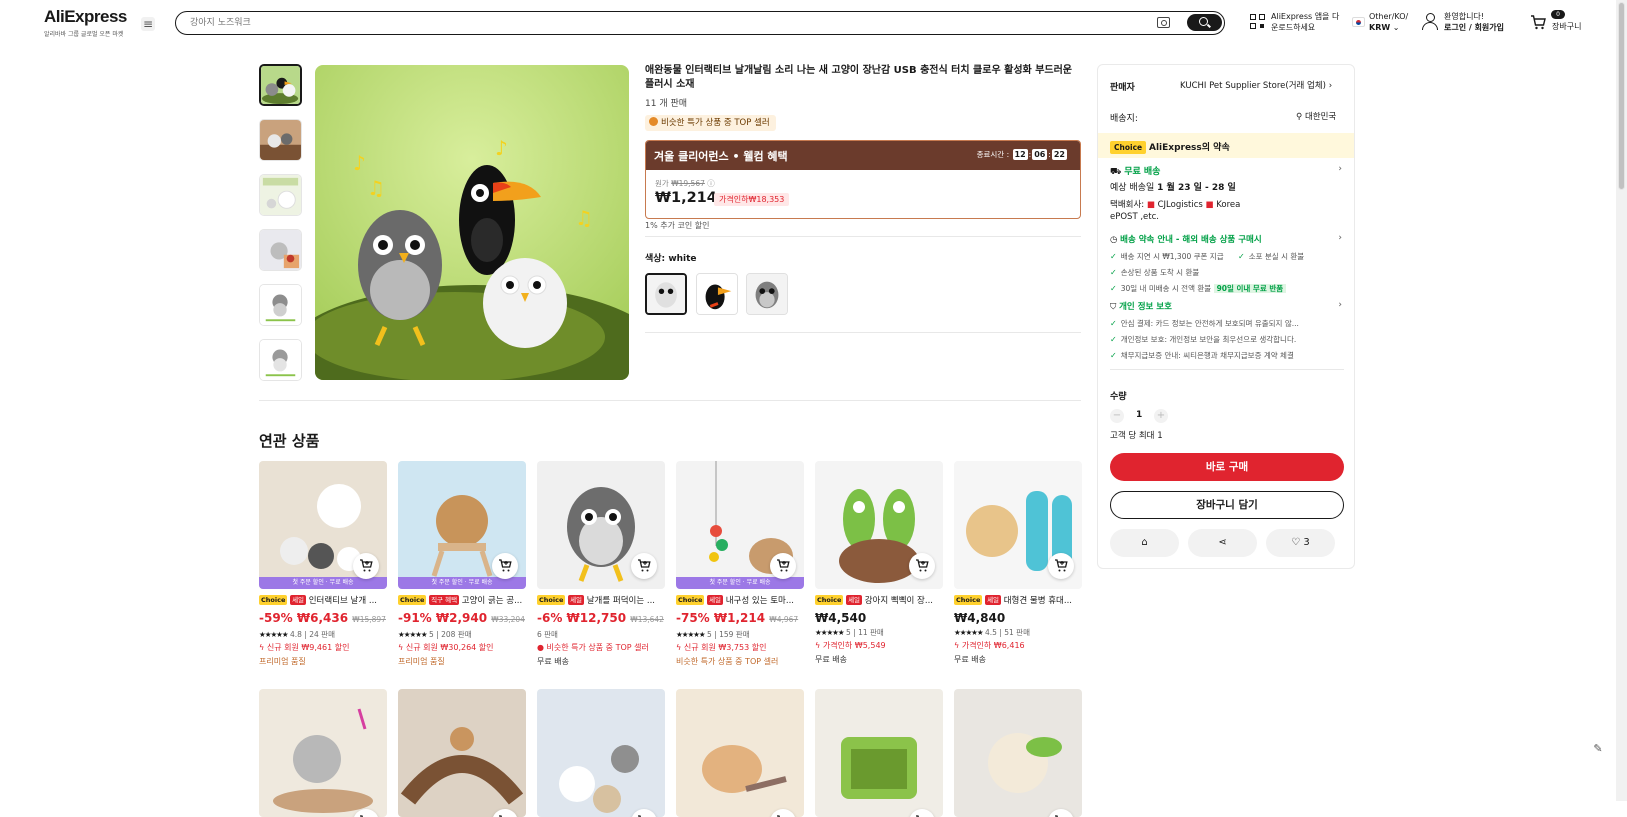 Image resolution: width=1627 pixels, height=817 pixels. What do you see at coordinates (472, 222) in the screenshot?
I see `main-product-image: ♪ ♫ ♪ ♫` at bounding box center [472, 222].